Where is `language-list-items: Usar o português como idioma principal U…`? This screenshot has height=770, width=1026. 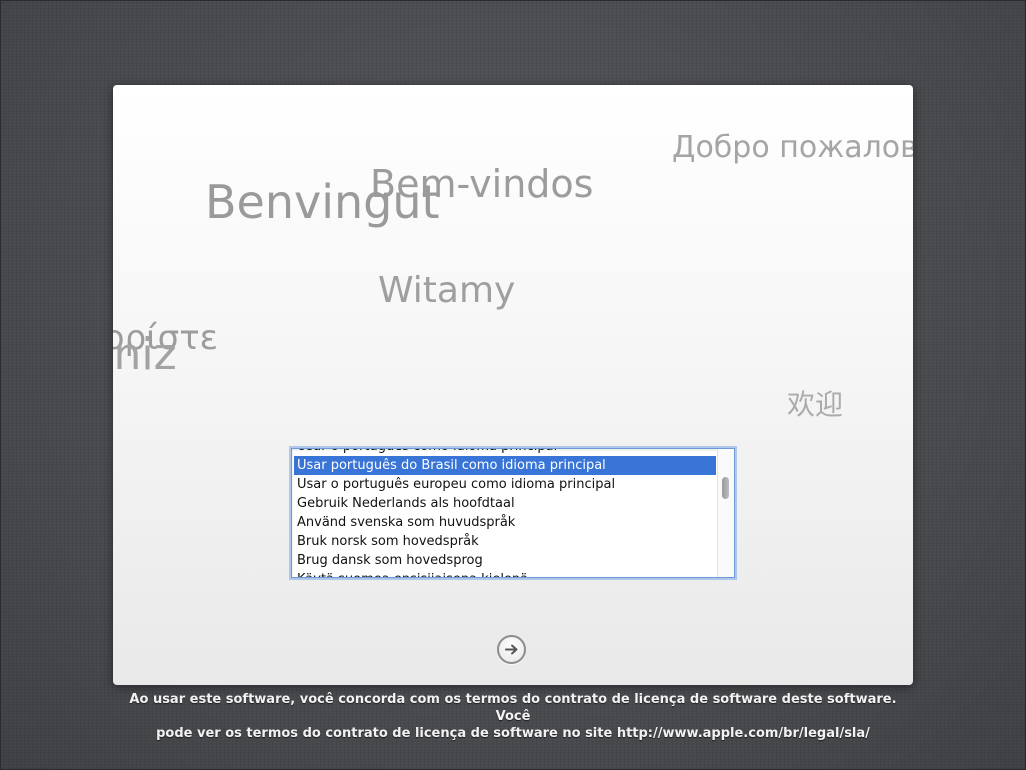
language-list-items: Usar o português como idioma principal U… is located at coordinates (504, 513).